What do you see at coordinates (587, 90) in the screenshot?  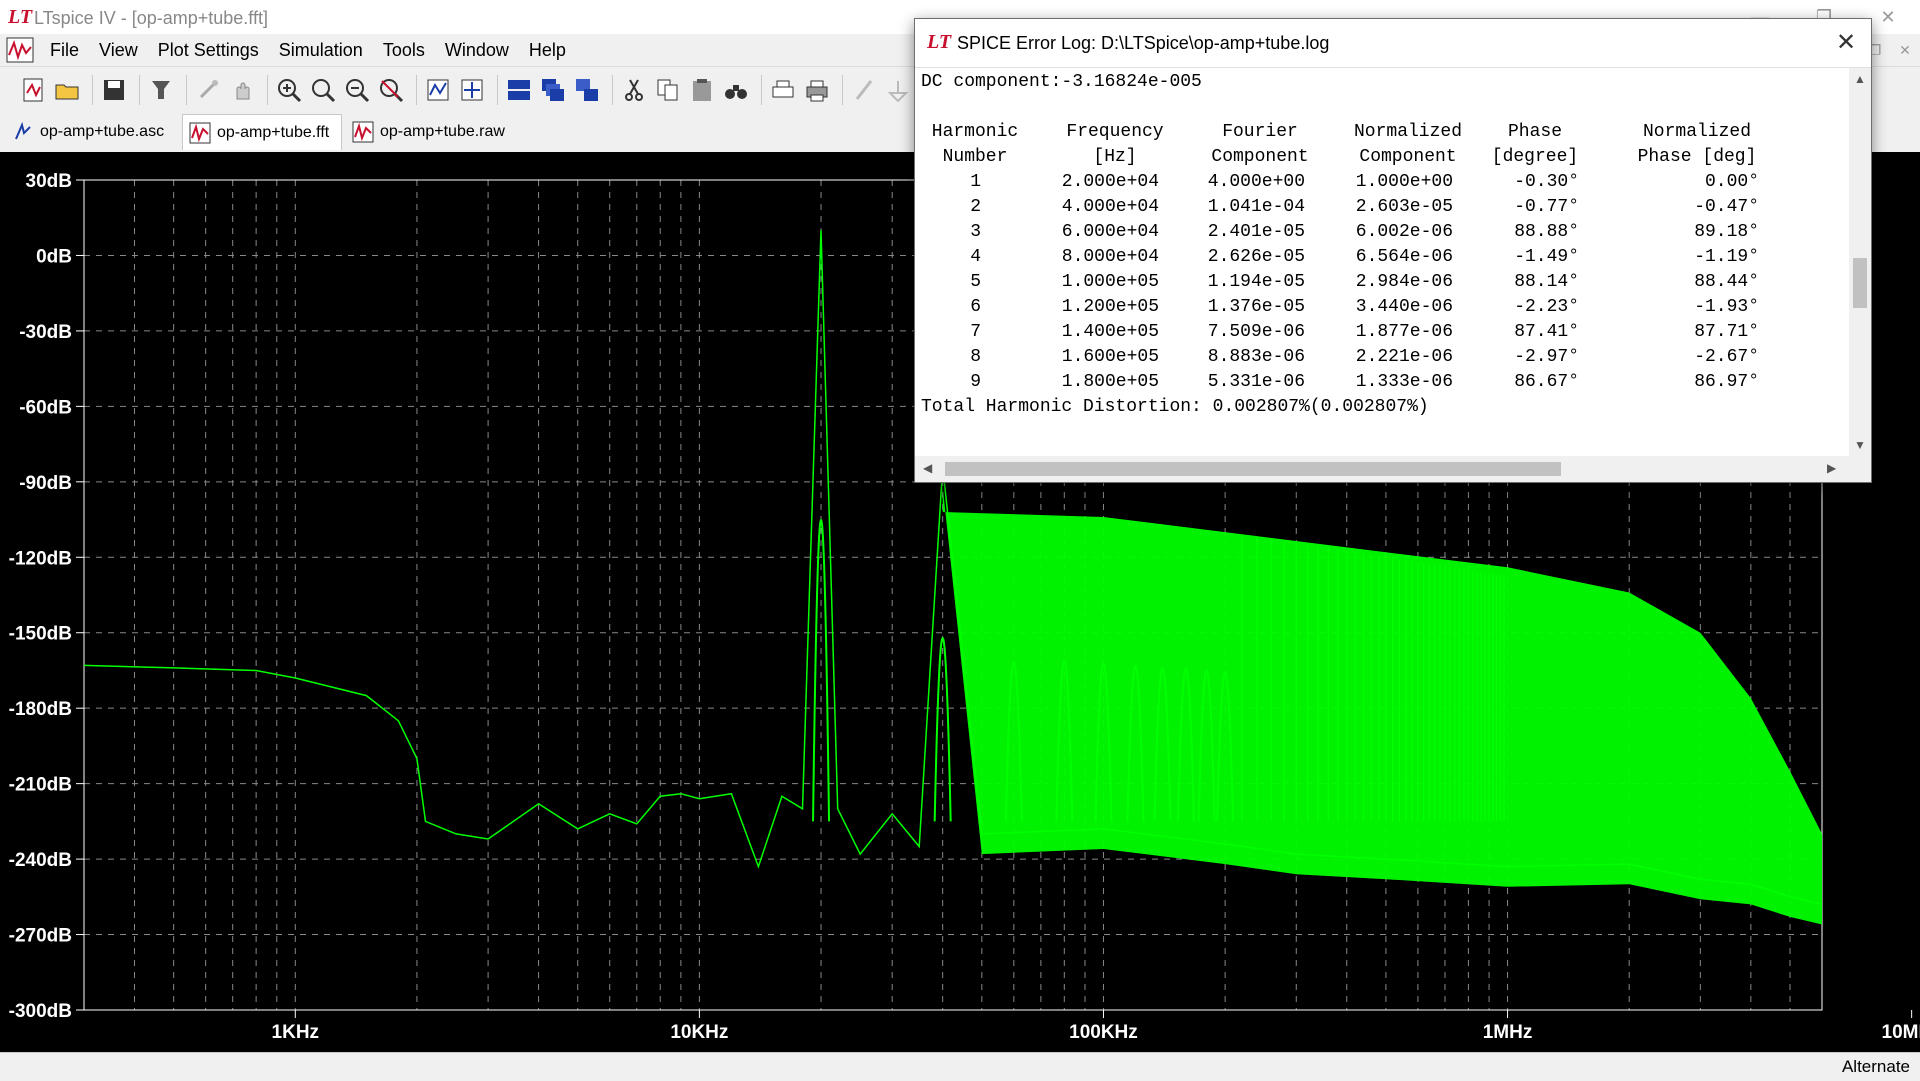 I see `tile-vertical-icon` at bounding box center [587, 90].